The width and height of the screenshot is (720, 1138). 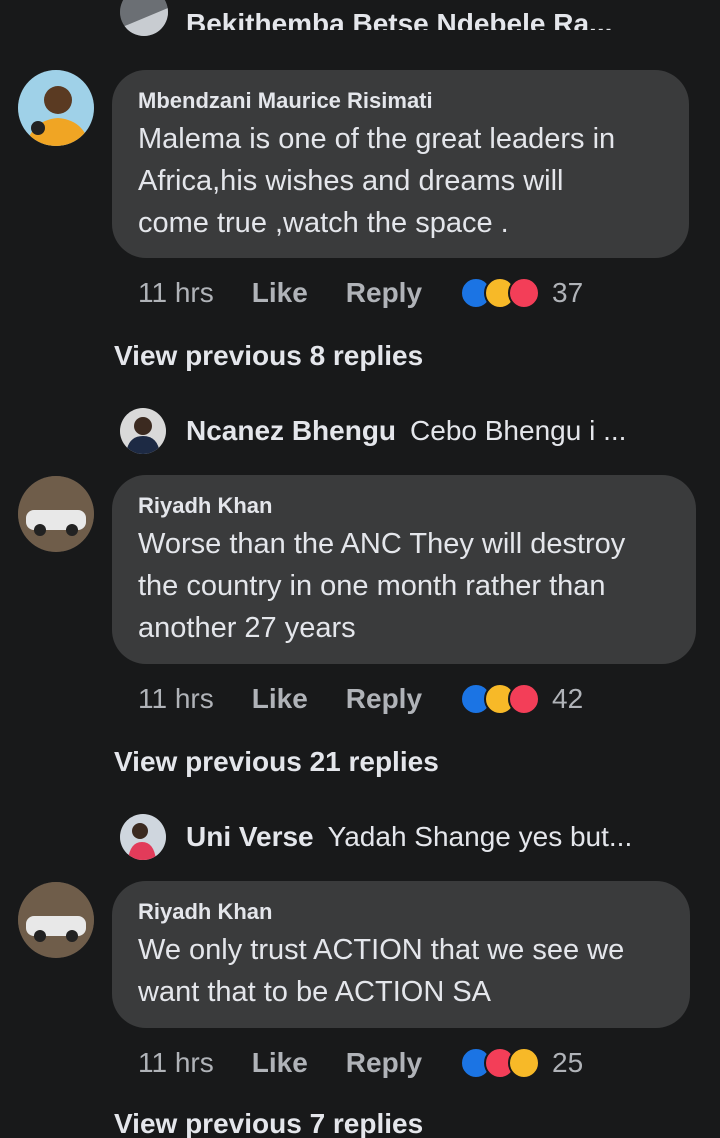 I want to click on comment-line: Malema is one of the great leaders in, so click(x=377, y=139).